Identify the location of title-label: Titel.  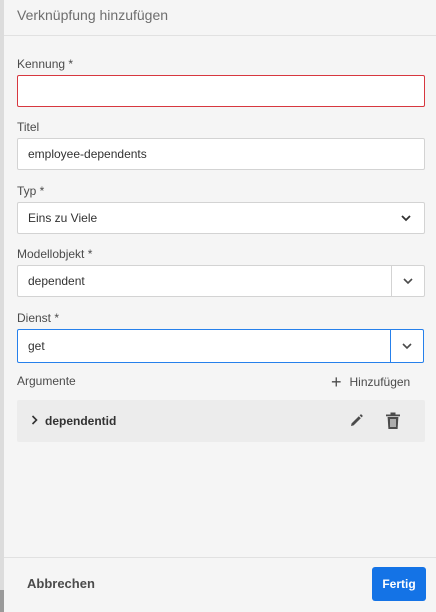
(28, 127).